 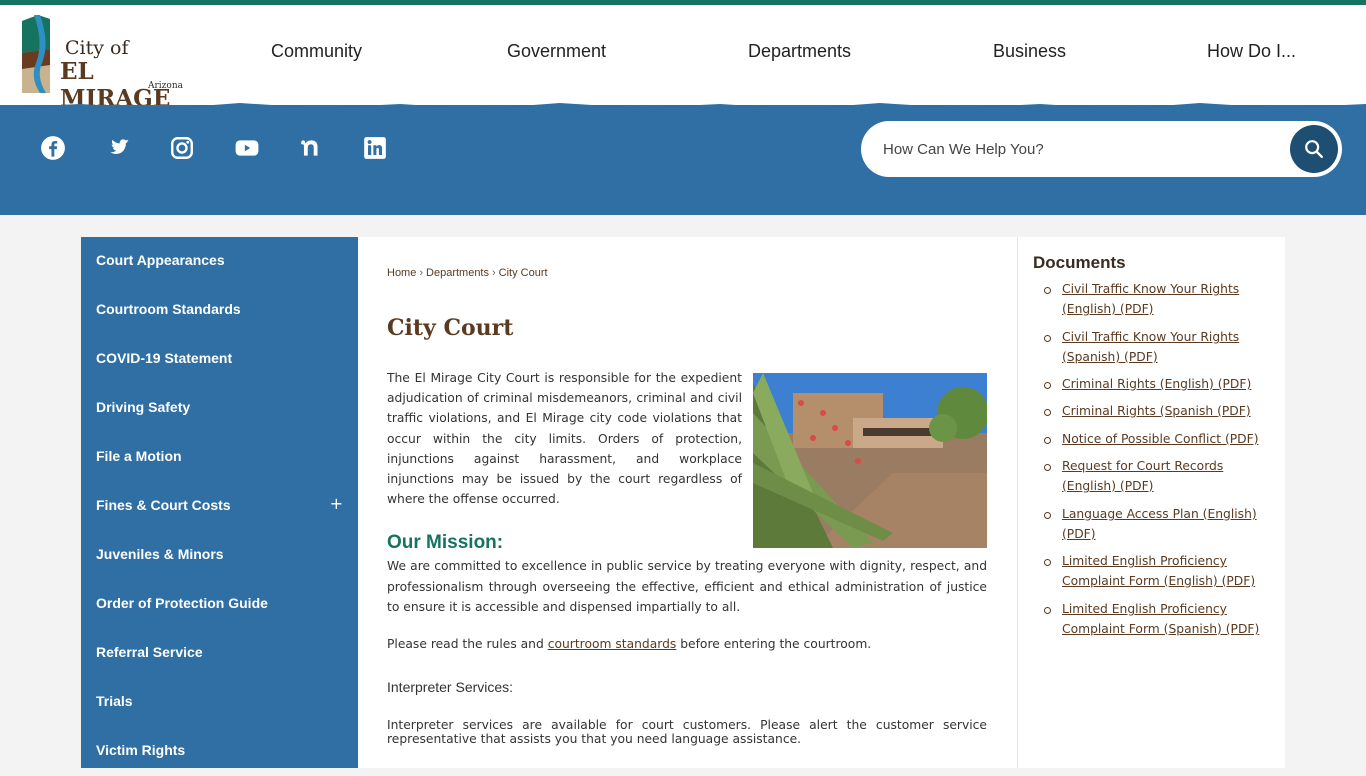 I want to click on sidebar-item-label: Trials, so click(x=114, y=701).